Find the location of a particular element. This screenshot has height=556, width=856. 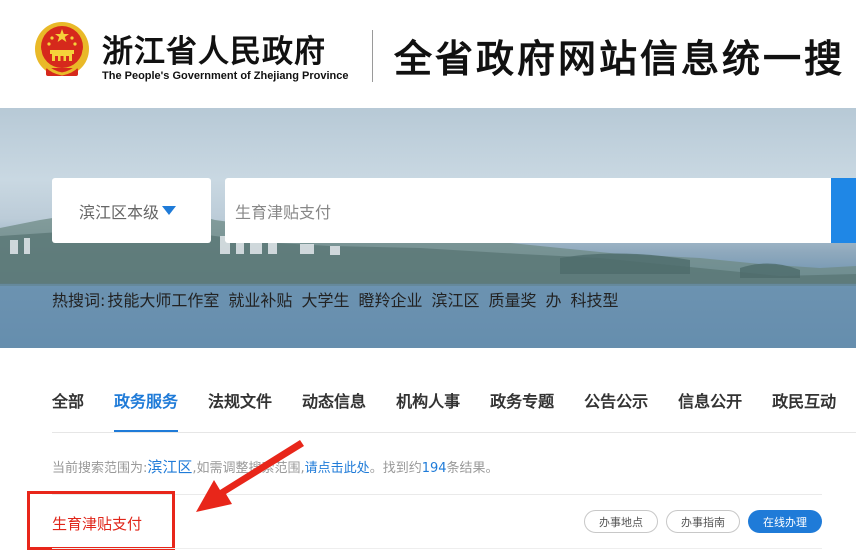

tab-gov-services: 政务服务 is located at coordinates (146, 410).